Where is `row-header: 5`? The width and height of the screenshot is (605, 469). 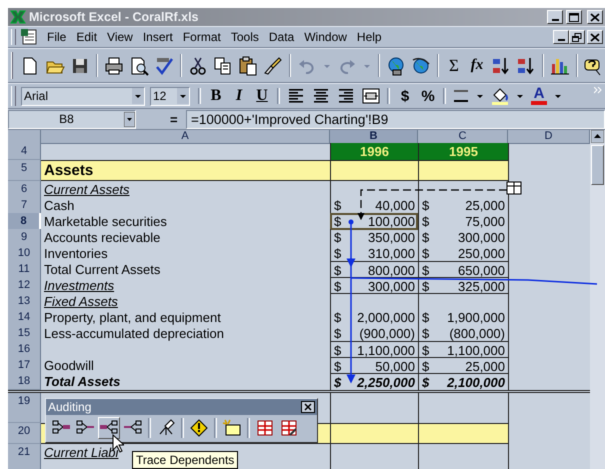
row-header: 5 is located at coordinates (24, 170).